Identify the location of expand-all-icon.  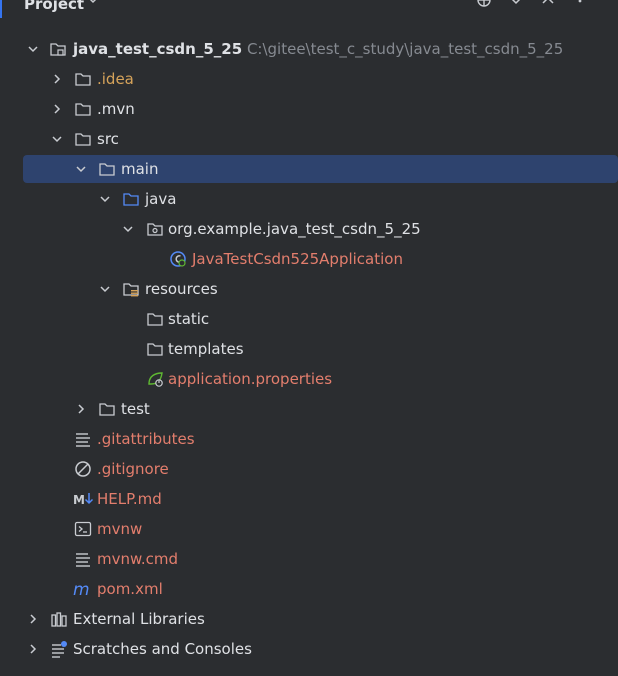
(516, 5).